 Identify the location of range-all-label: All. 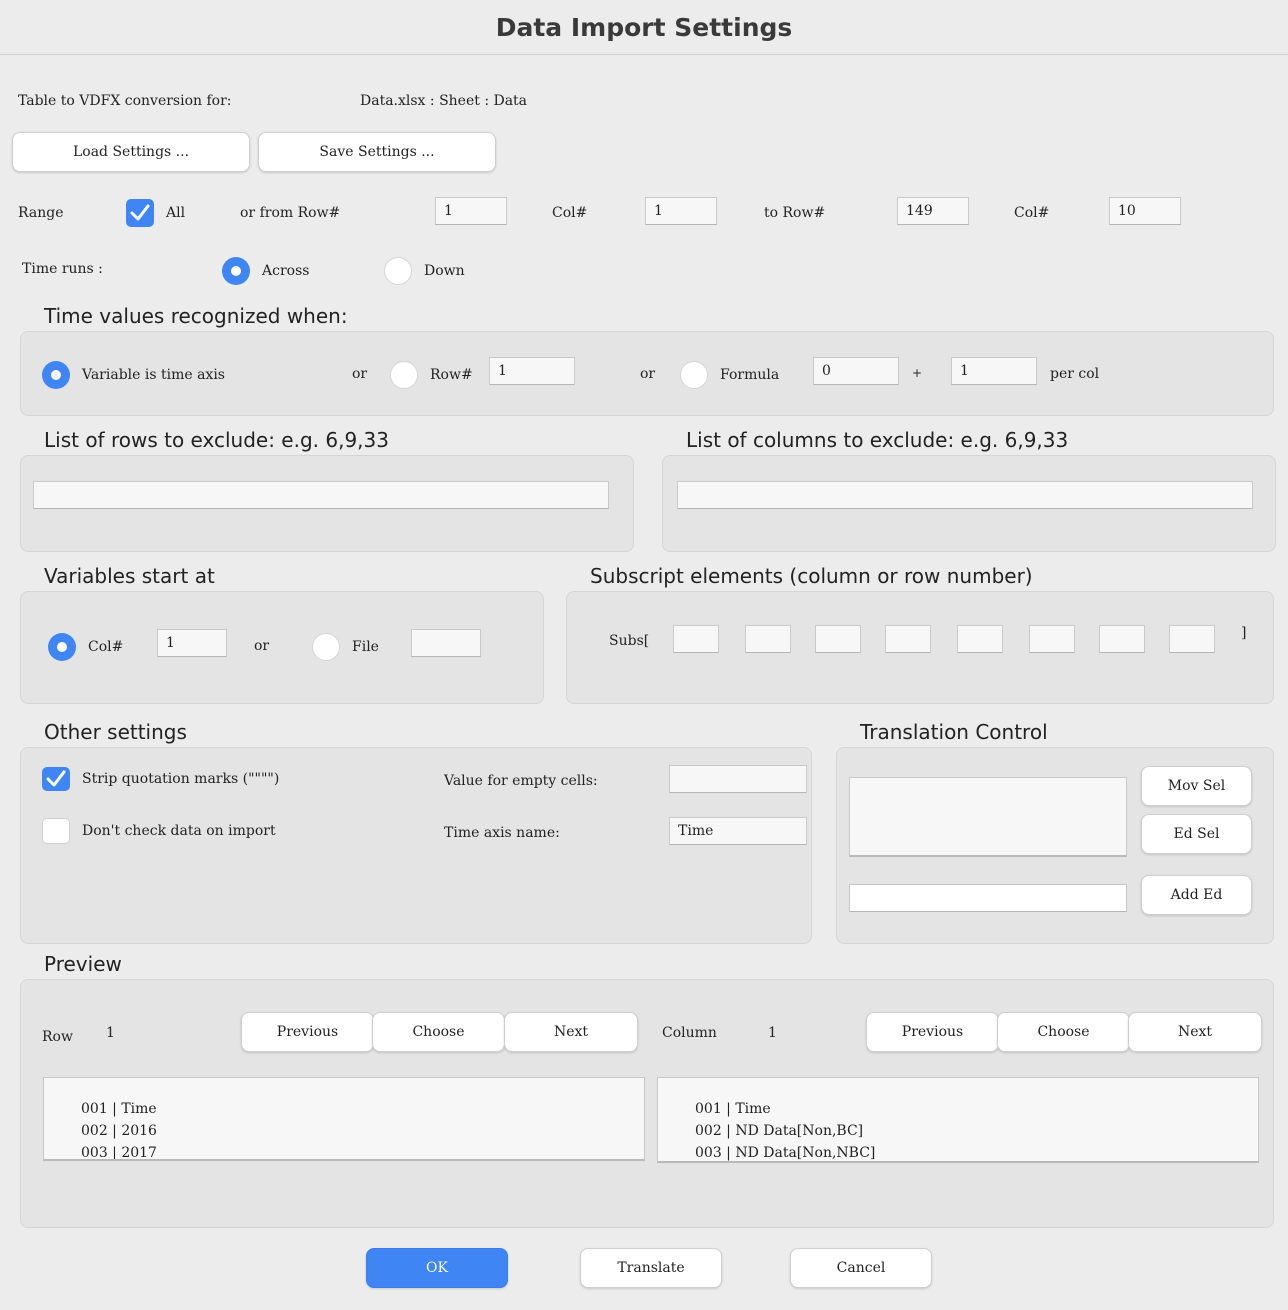
(176, 213).